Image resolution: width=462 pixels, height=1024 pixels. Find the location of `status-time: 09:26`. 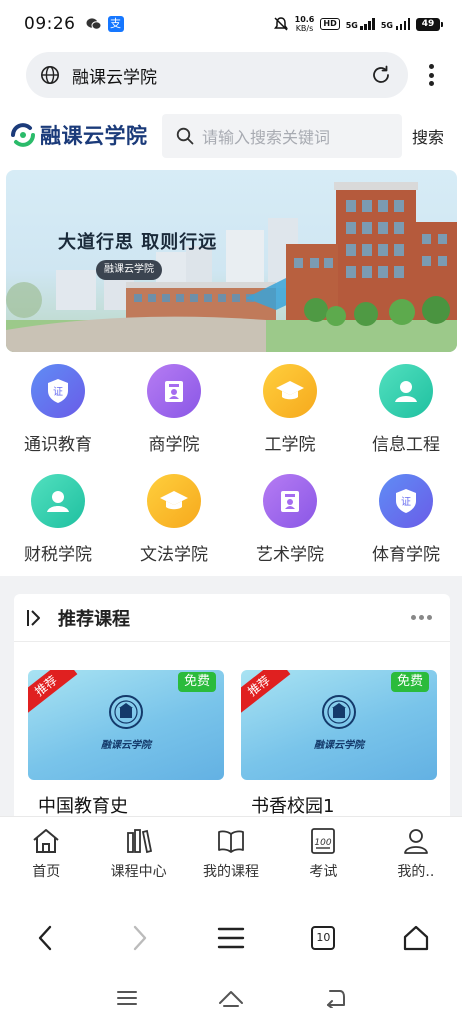

status-time: 09:26 is located at coordinates (50, 24).